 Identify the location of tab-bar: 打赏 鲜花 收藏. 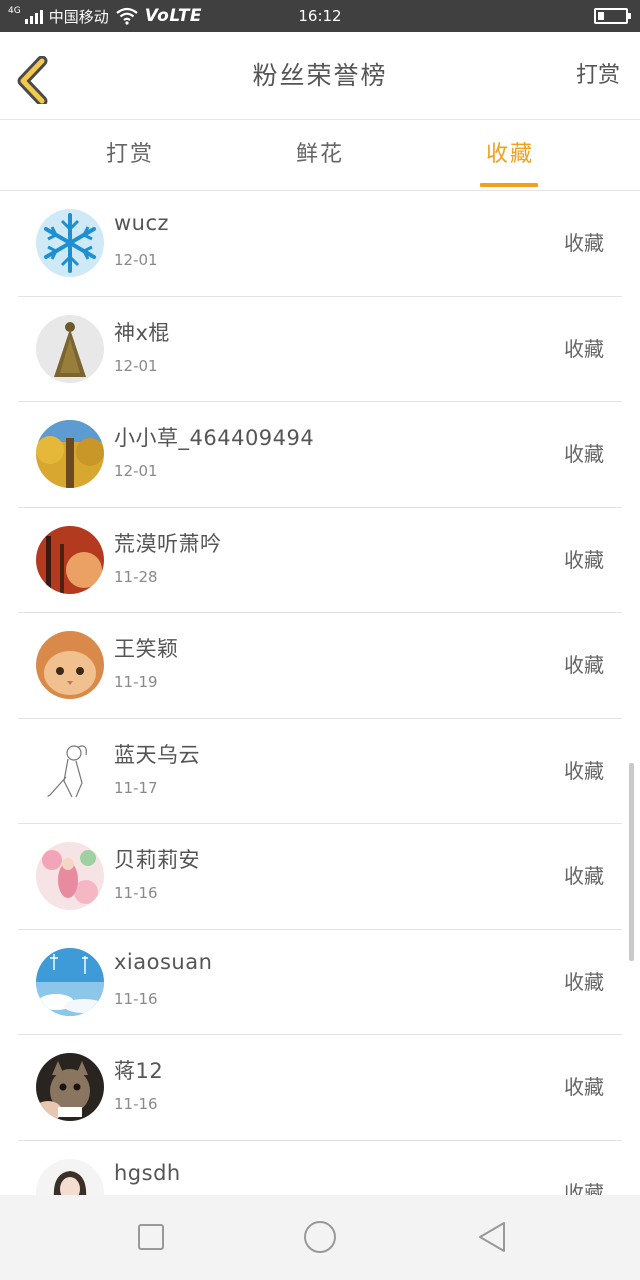
(320, 156).